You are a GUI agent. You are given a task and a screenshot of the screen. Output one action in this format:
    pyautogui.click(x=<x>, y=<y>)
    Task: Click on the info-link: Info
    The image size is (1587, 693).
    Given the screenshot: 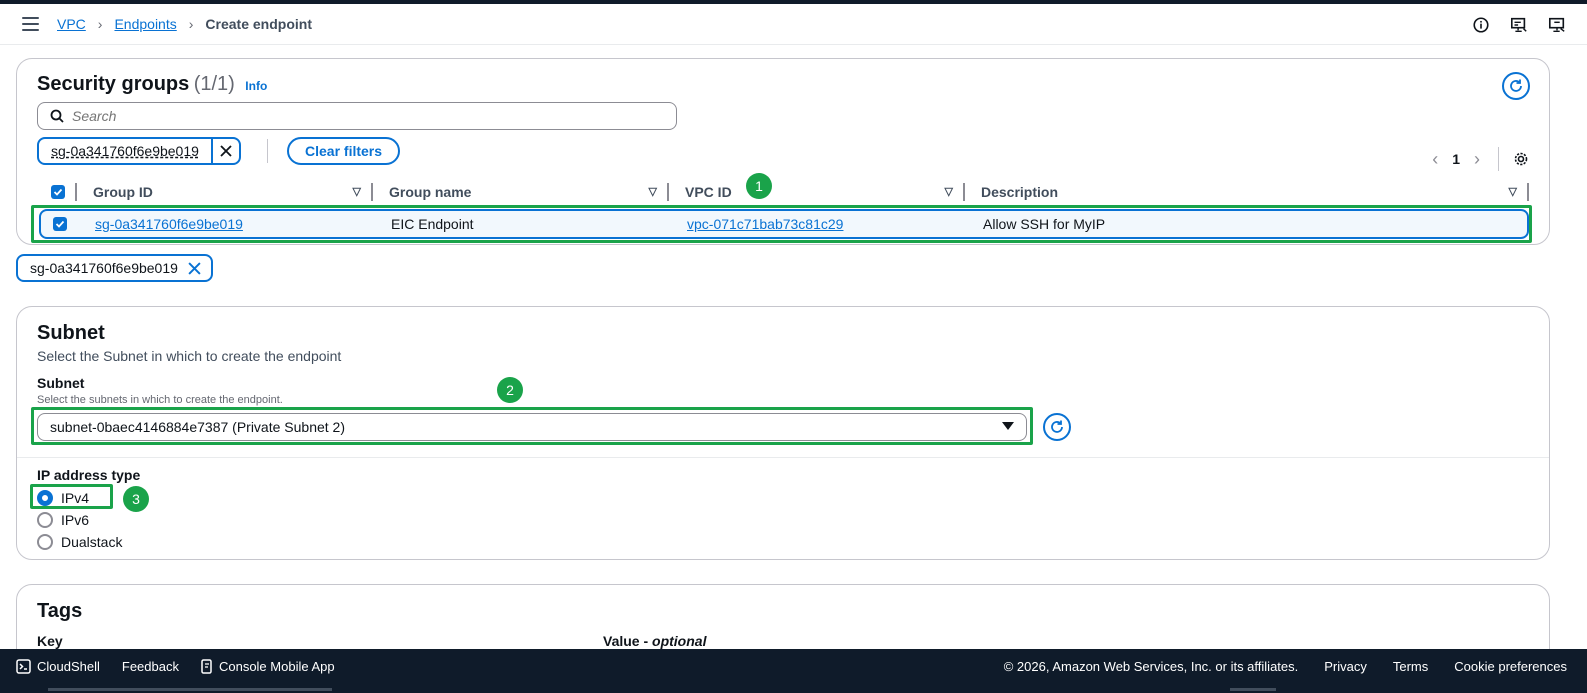 What is the action you would take?
    pyautogui.click(x=256, y=86)
    